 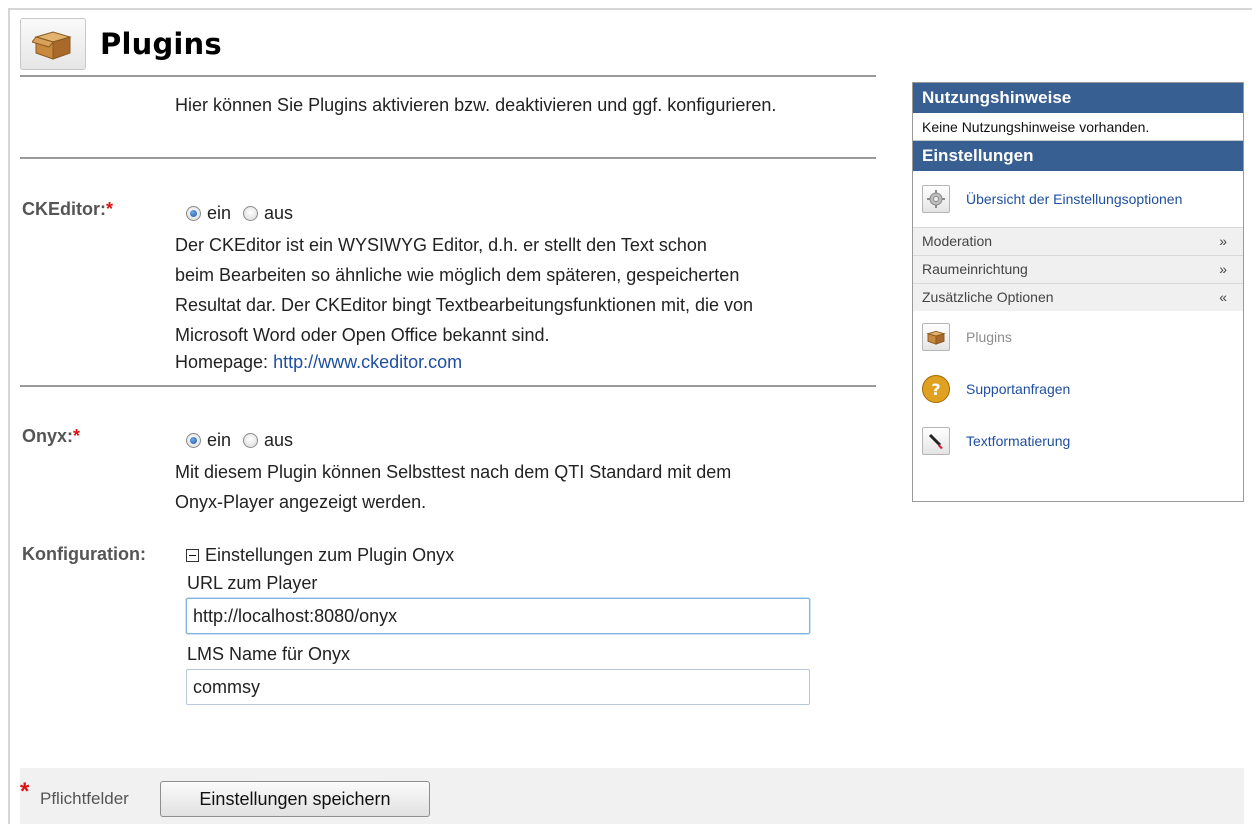 I want to click on onyx-radio-group: ein aus, so click(x=245, y=440).